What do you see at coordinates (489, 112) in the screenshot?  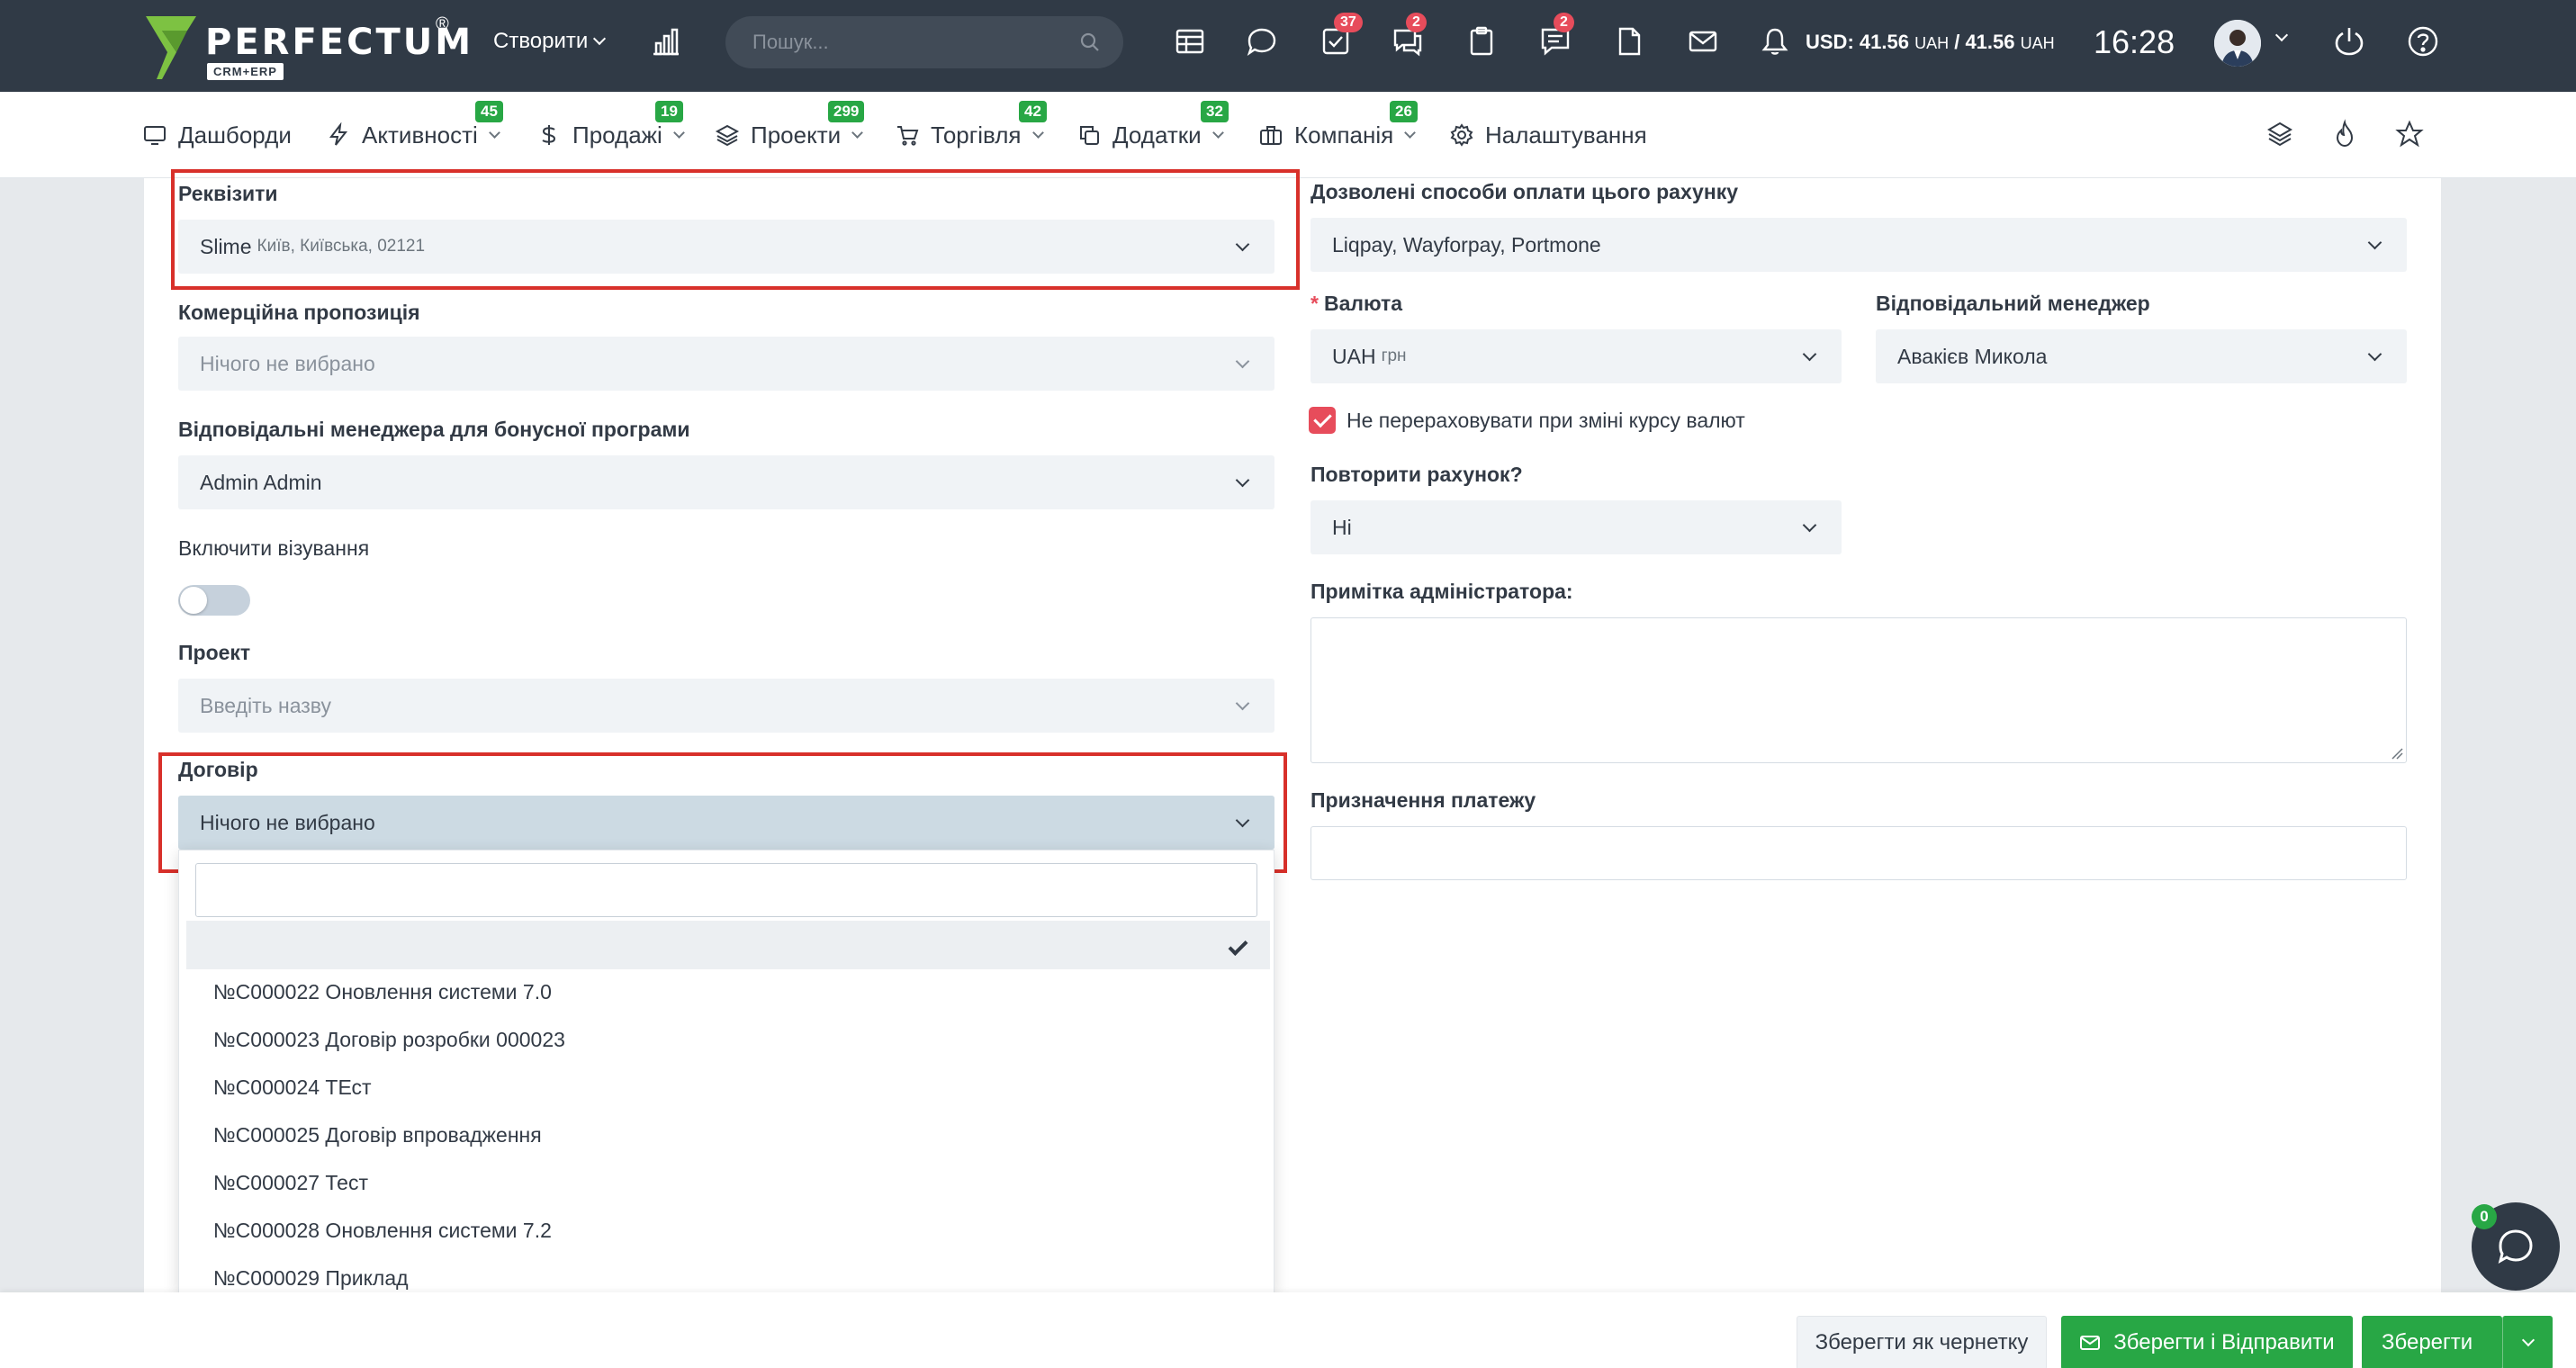 I see `nav-badge: 45` at bounding box center [489, 112].